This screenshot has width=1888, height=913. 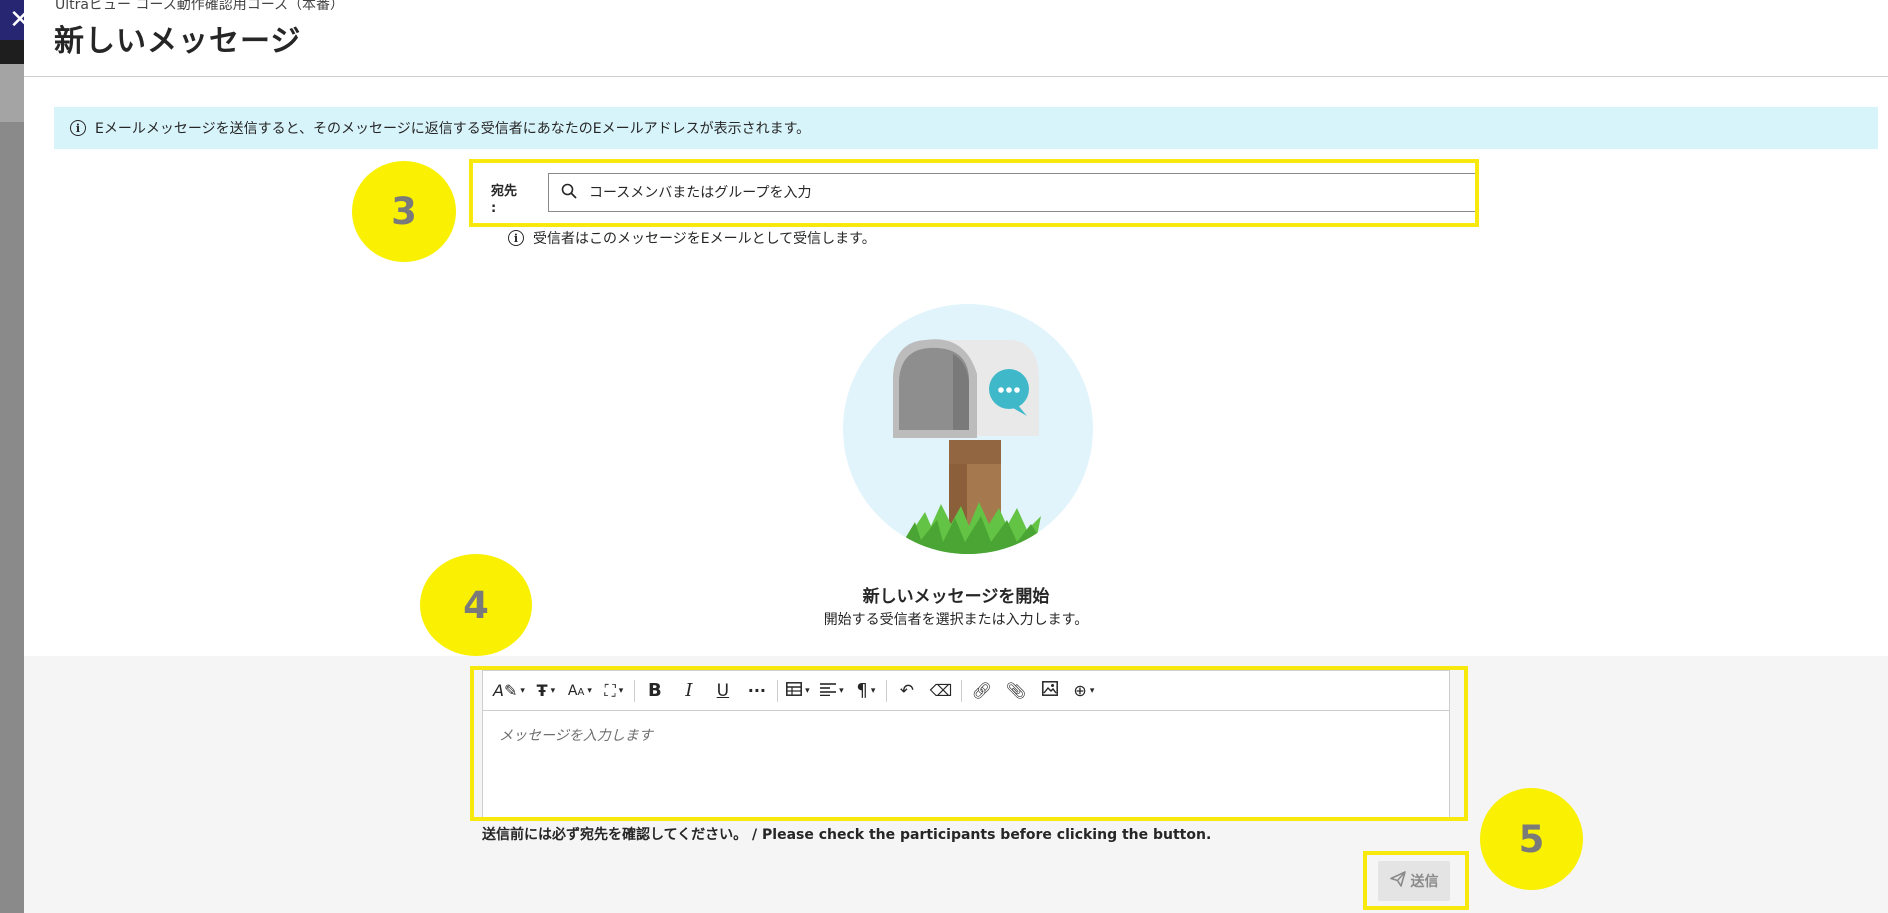 I want to click on recipient-hint: i 受信者はこのメッセージをEメールとして受信します。, so click(x=692, y=238).